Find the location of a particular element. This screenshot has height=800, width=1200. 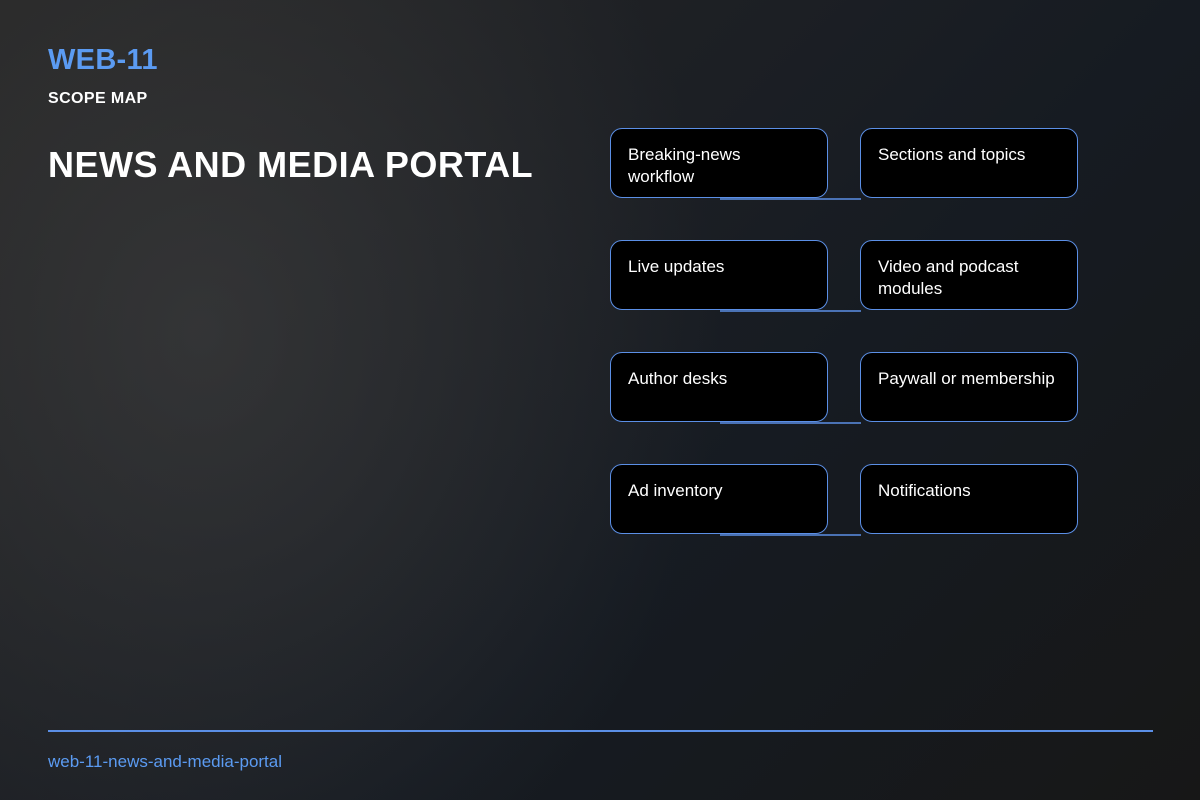

node-notifications: Notifications is located at coordinates (969, 499).